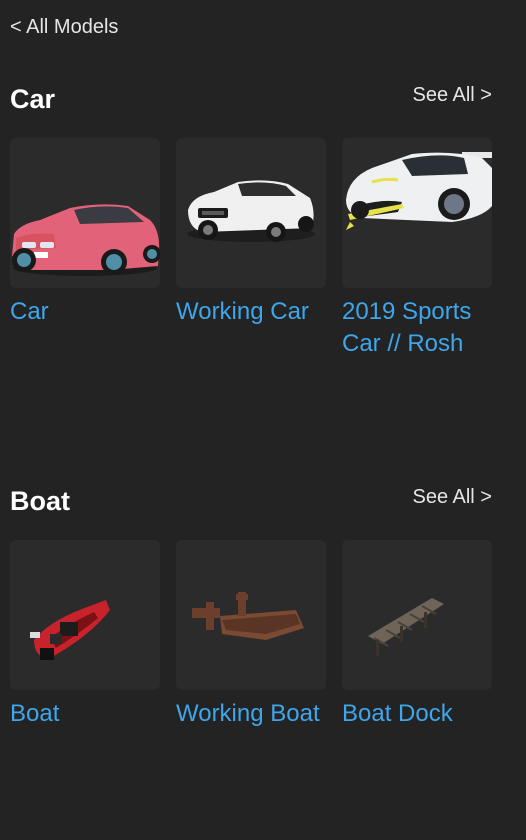 This screenshot has height=840, width=526. I want to click on model-card: Working Boat, so click(251, 635).